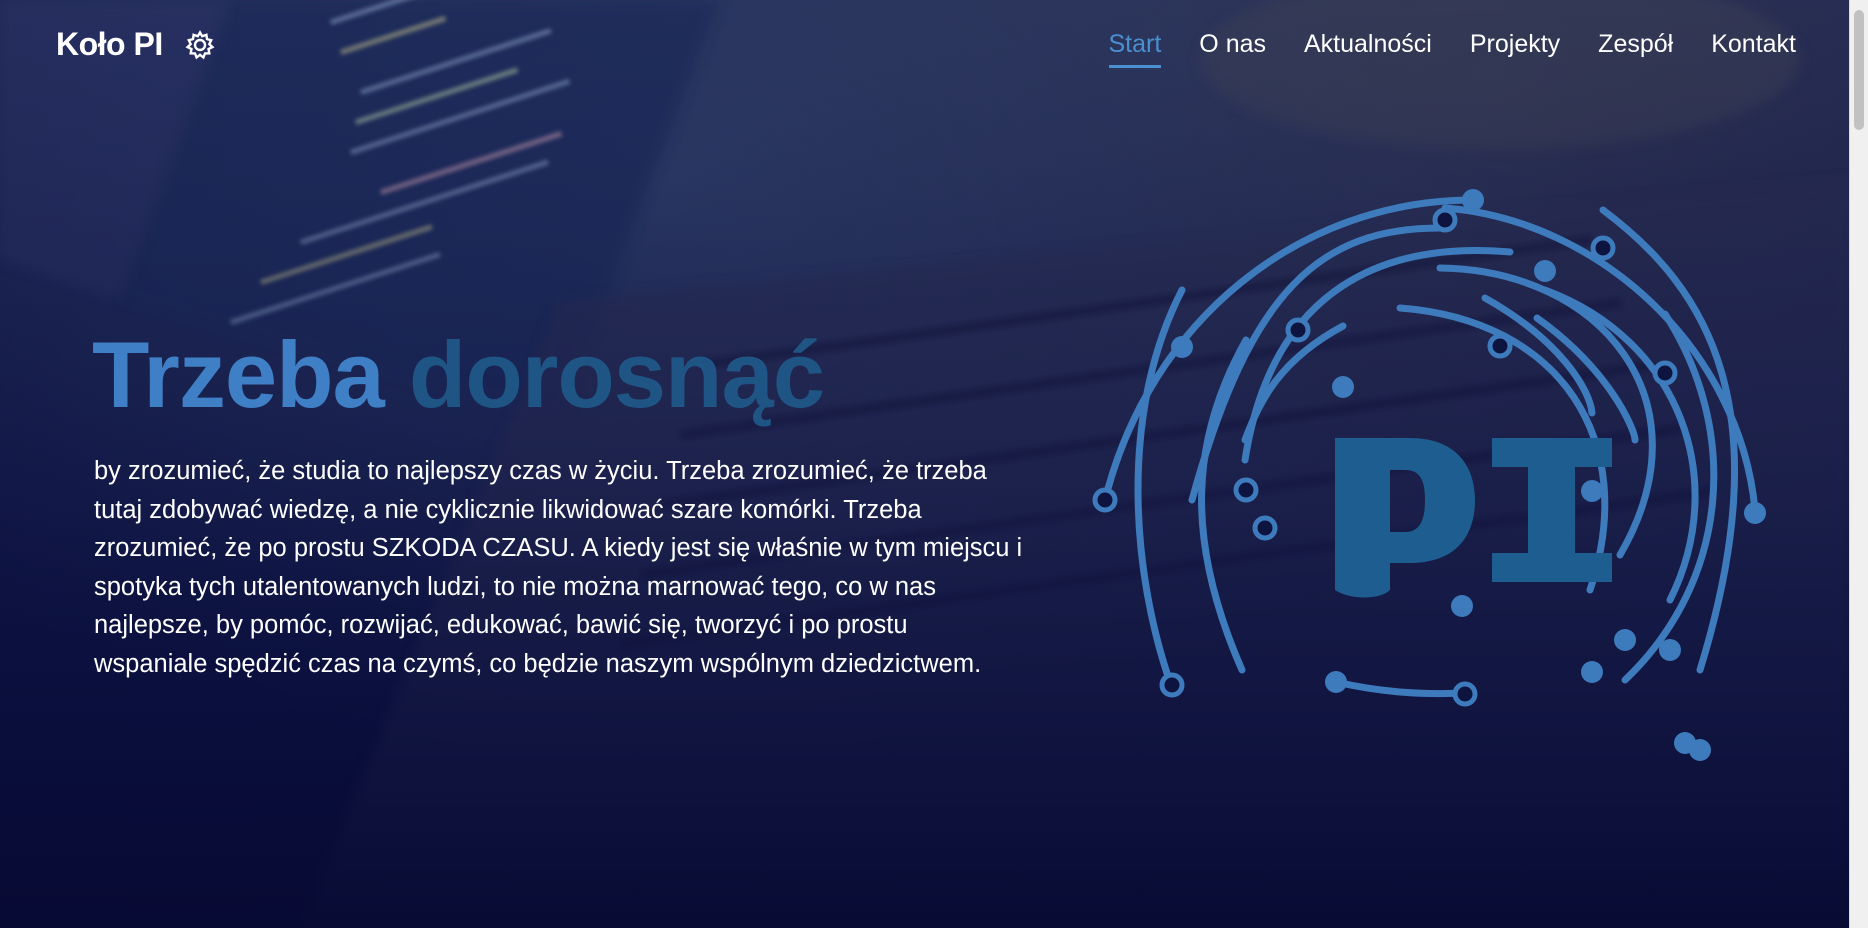 The height and width of the screenshot is (928, 1868). I want to click on nav-start: Start, so click(1135, 49).